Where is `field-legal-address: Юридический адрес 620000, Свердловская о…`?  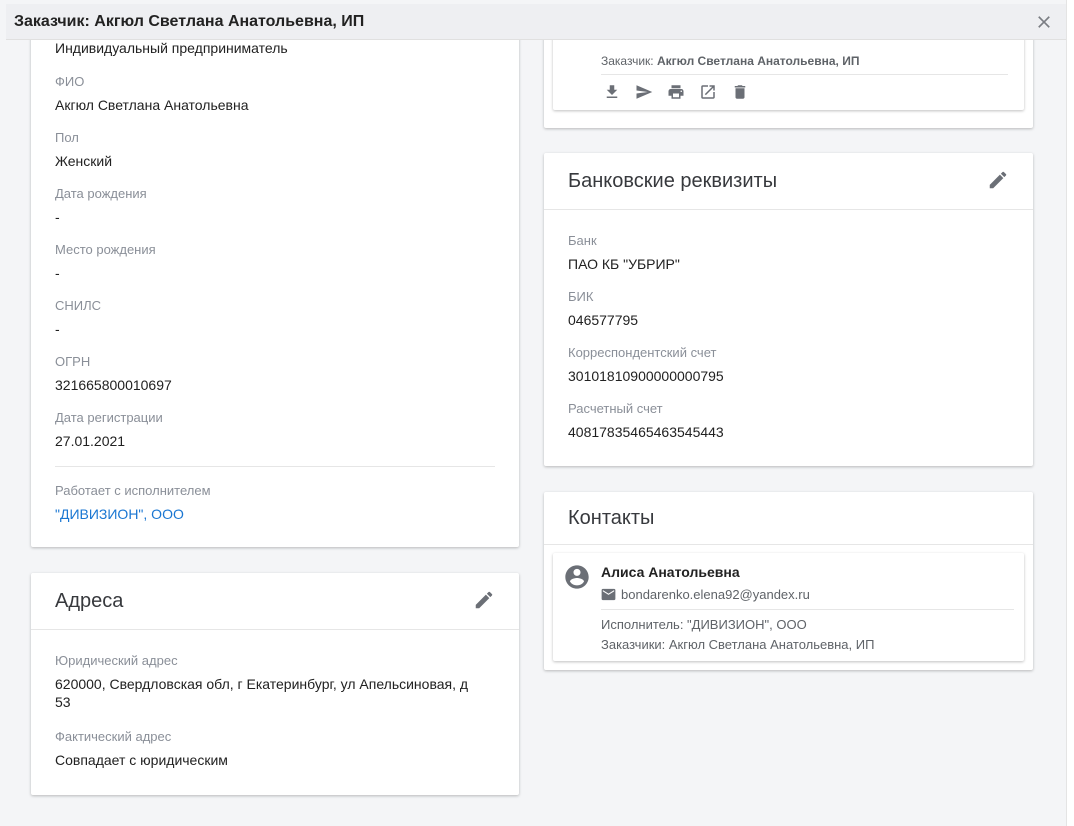
field-legal-address: Юридический адрес 620000, Свердловская о… is located at coordinates (261, 682).